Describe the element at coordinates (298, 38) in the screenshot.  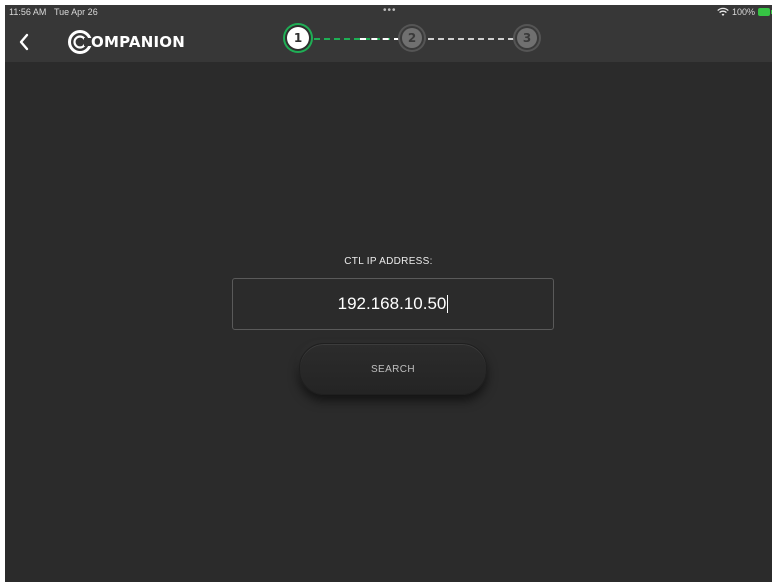
I see `step-1-indicator: 1` at that location.